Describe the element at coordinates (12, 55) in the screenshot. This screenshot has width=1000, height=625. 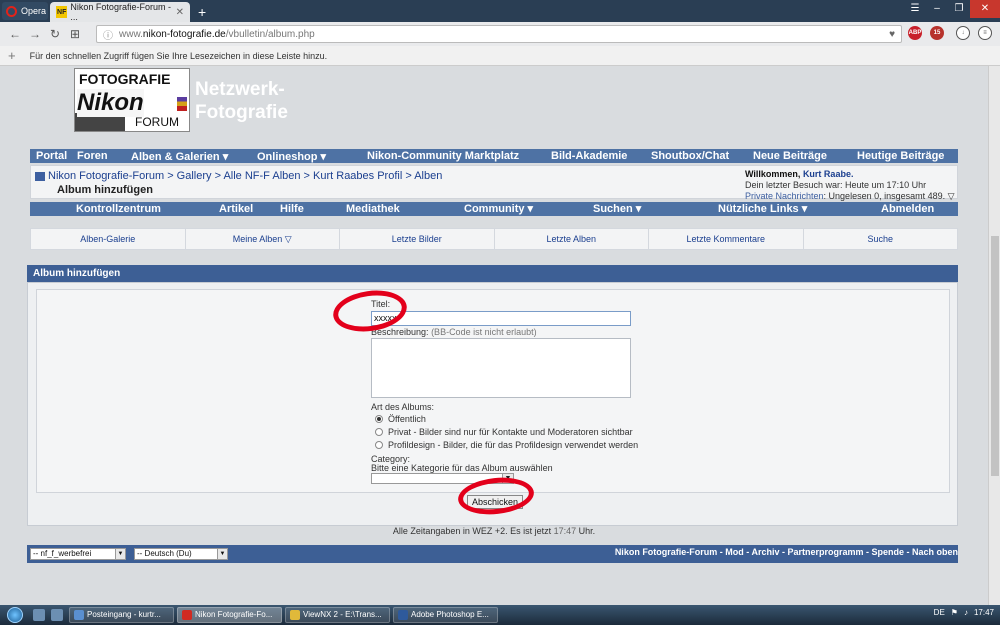
I see `add-bookmark-icon: +` at that location.